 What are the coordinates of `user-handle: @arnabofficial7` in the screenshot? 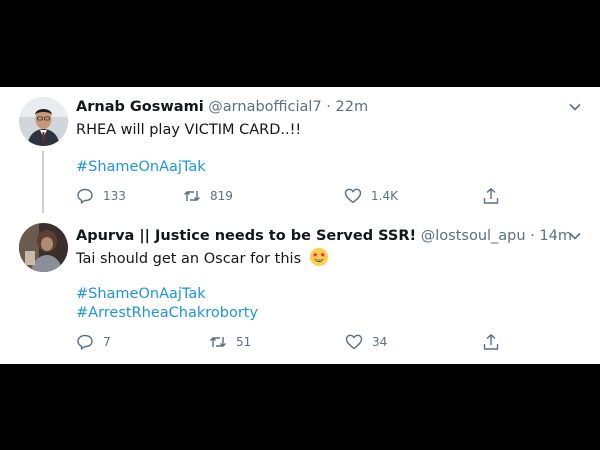 It's located at (264, 107).